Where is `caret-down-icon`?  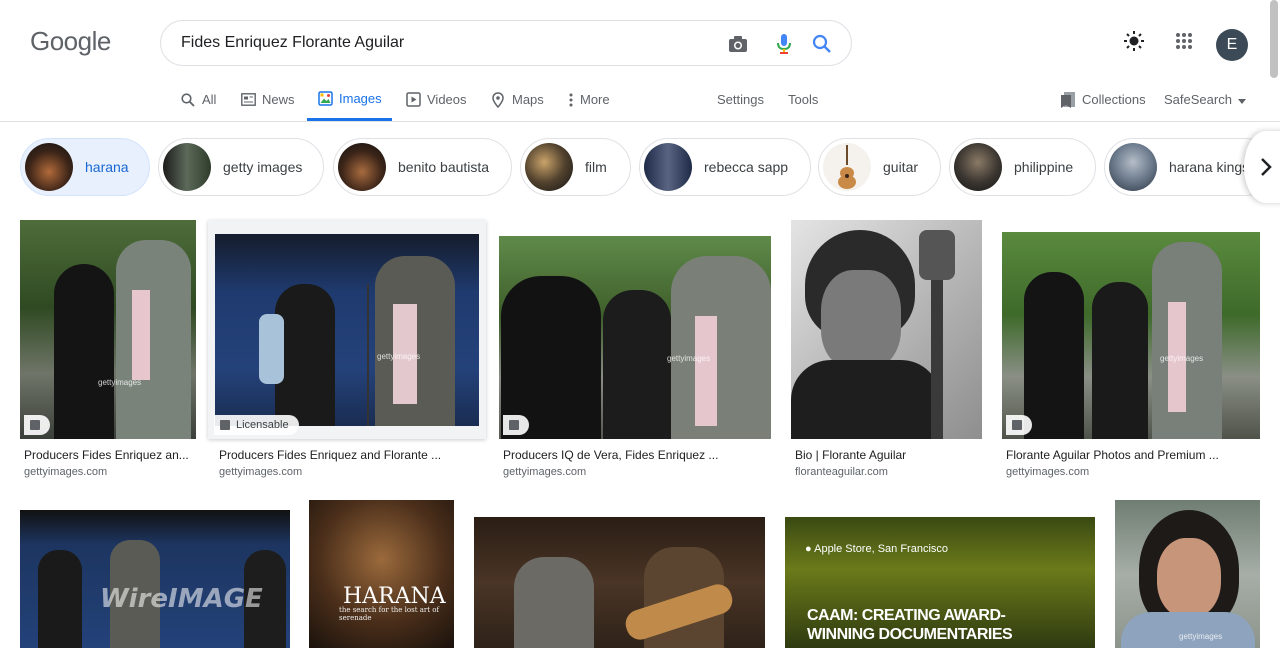
caret-down-icon is located at coordinates (1241, 99).